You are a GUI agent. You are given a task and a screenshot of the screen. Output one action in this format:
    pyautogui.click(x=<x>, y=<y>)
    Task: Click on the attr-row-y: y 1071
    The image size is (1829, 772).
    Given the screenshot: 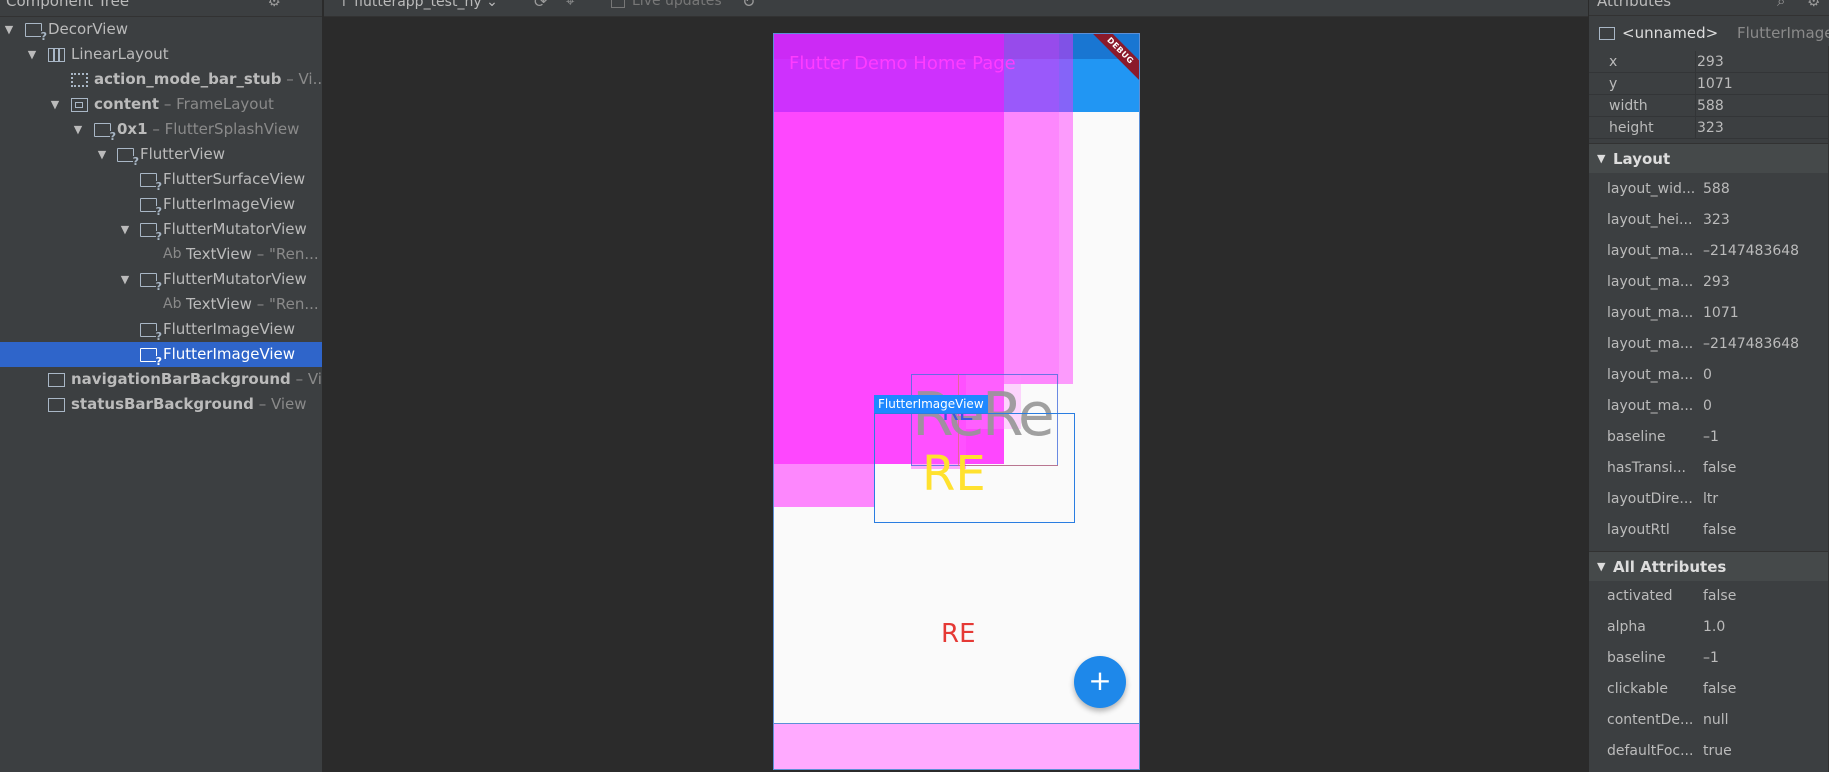 What is the action you would take?
    pyautogui.click(x=1709, y=84)
    